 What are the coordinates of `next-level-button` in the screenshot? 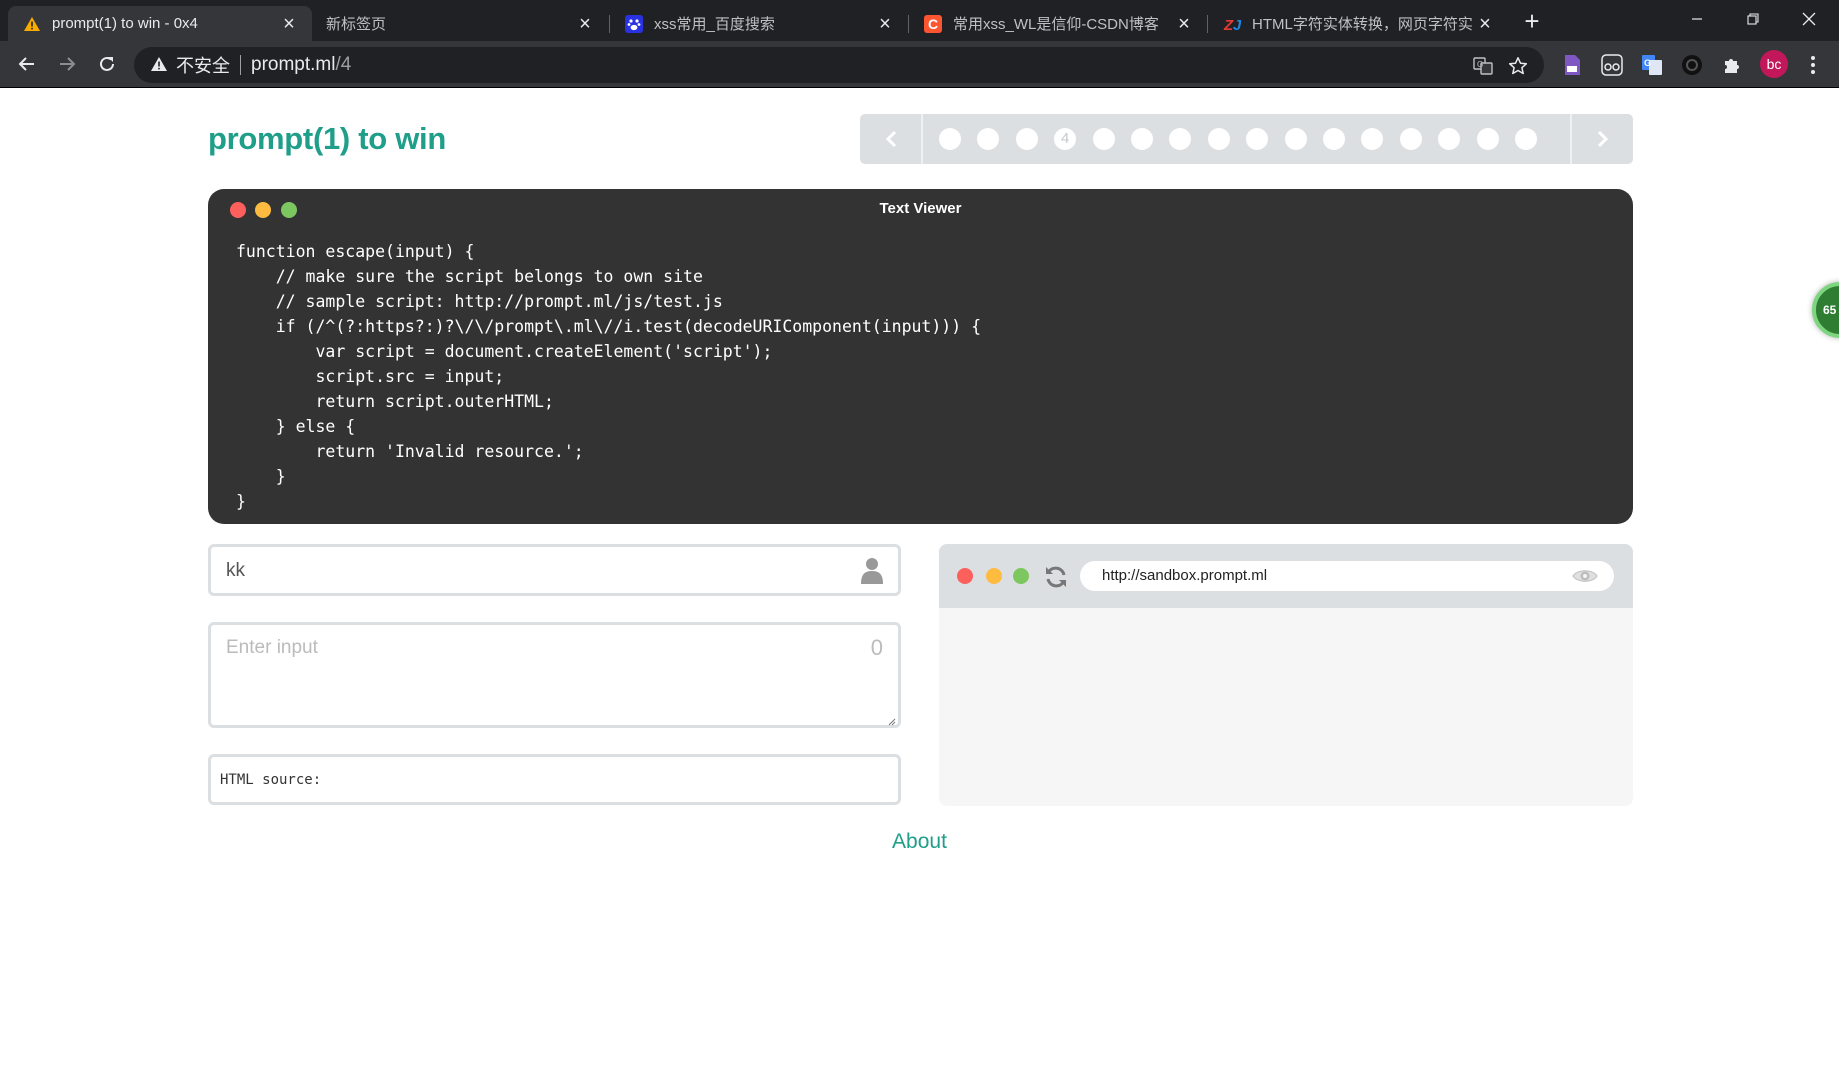 It's located at (1601, 139).